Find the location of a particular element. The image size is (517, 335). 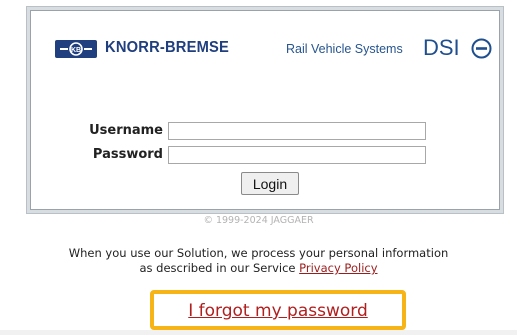

username-input is located at coordinates (297, 131).